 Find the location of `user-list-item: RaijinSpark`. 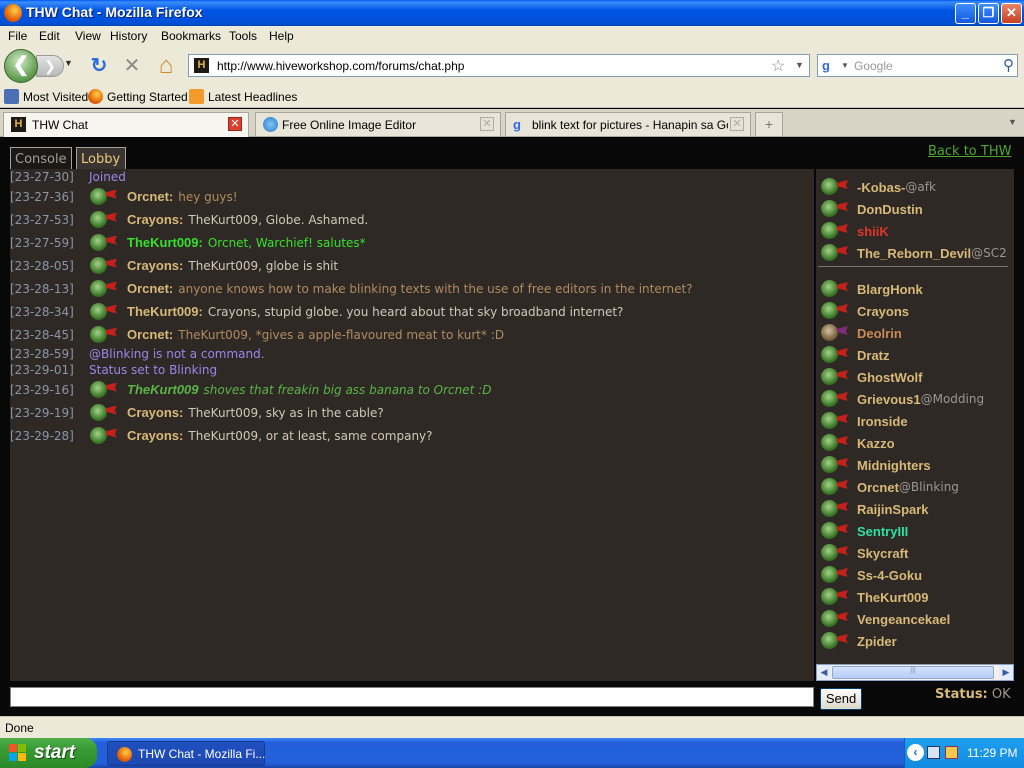

user-list-item: RaijinSpark is located at coordinates (874, 509).